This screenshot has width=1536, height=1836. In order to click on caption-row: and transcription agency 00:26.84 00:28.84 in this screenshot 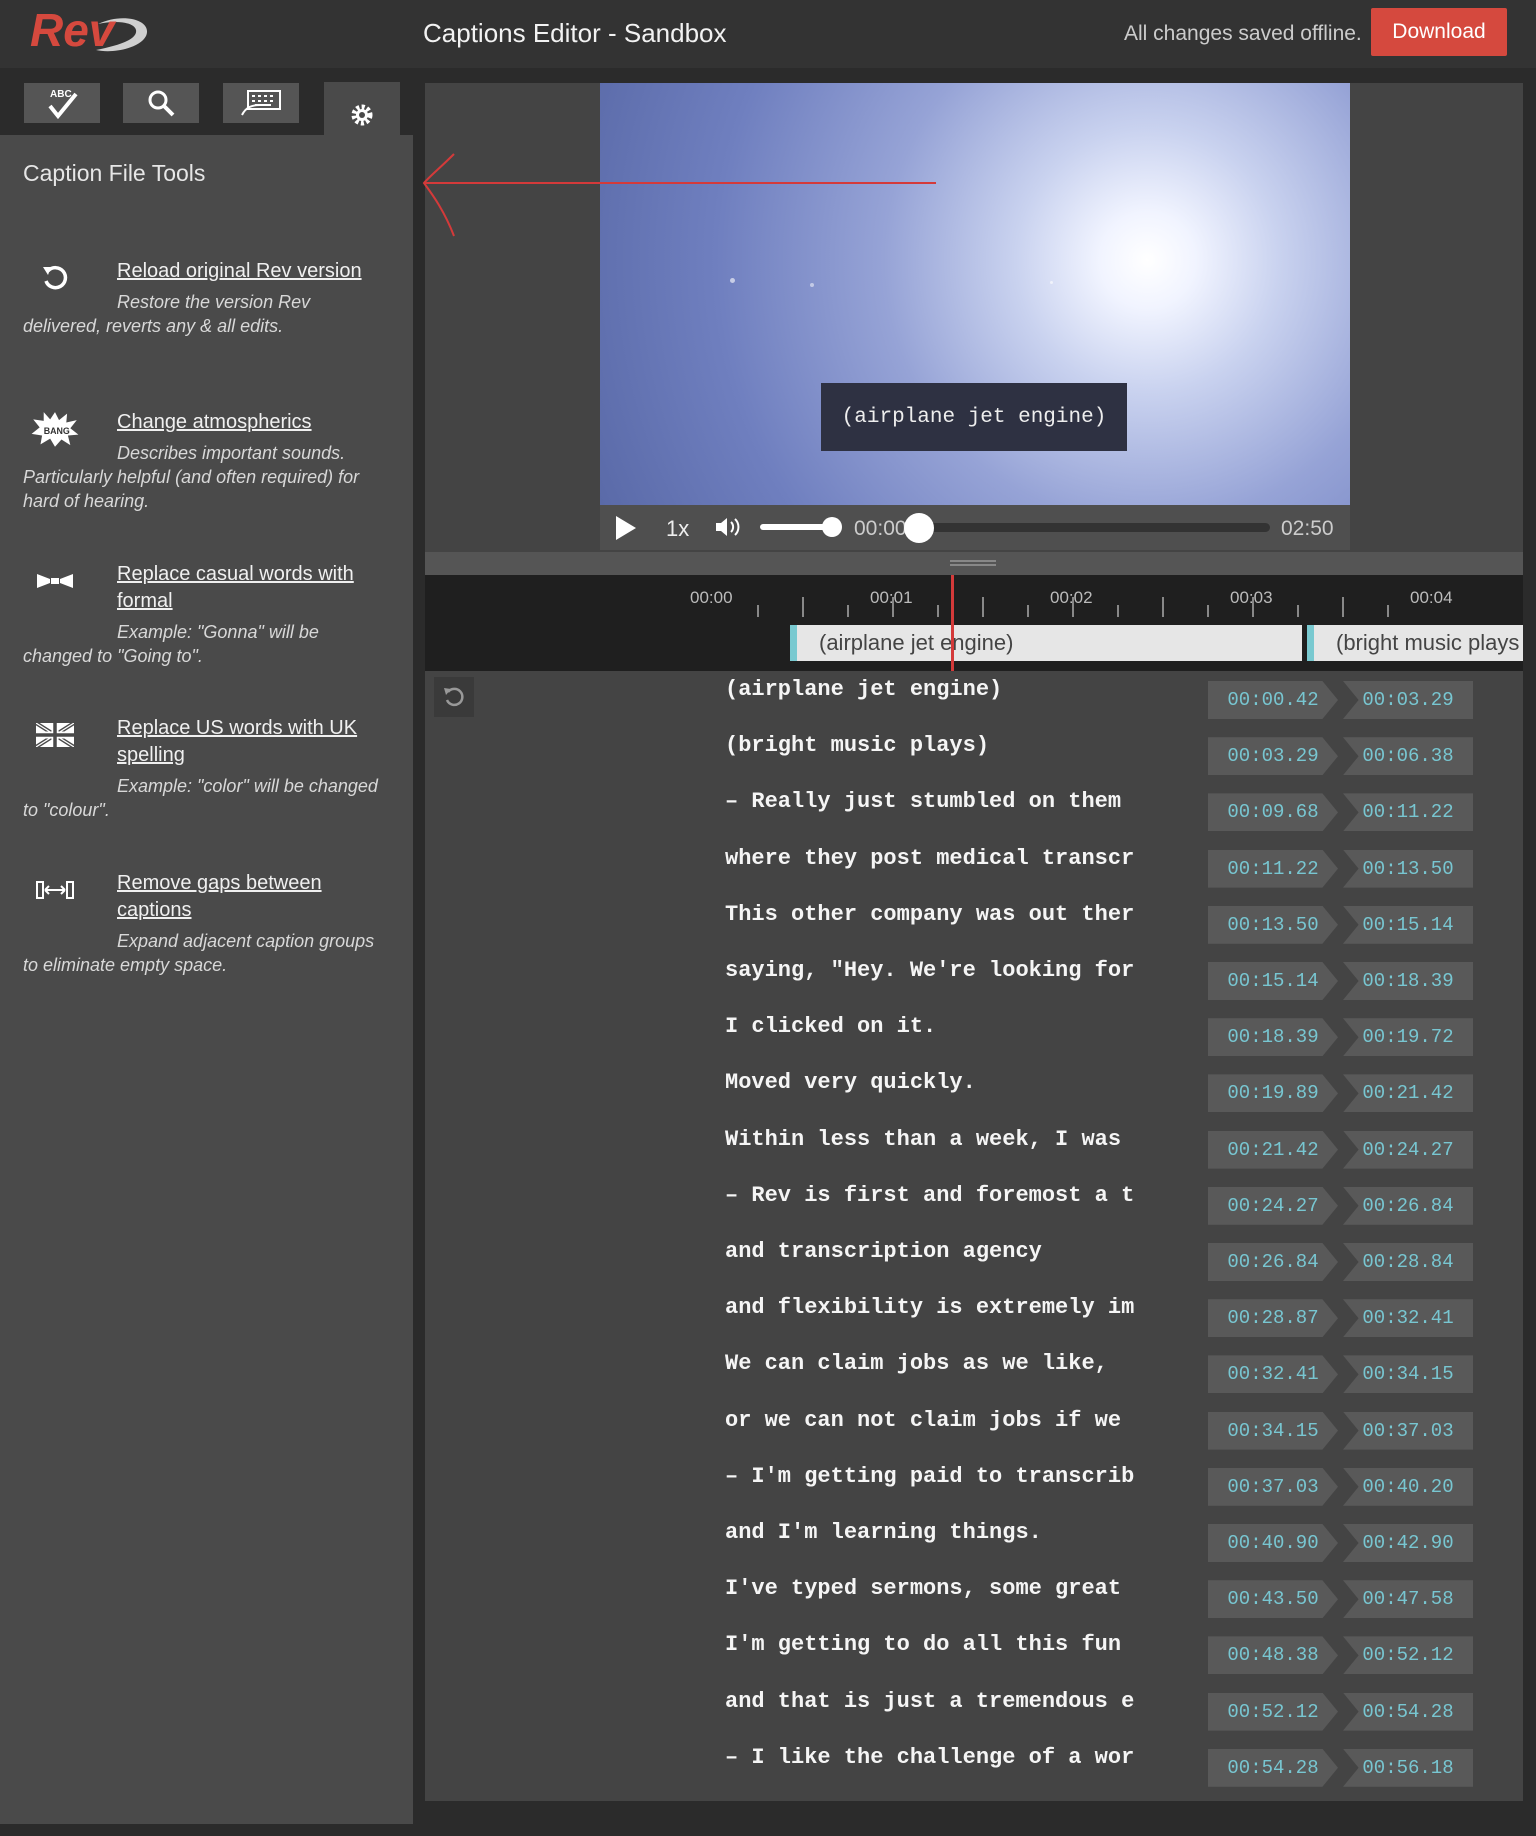, I will do `click(974, 1263)`.